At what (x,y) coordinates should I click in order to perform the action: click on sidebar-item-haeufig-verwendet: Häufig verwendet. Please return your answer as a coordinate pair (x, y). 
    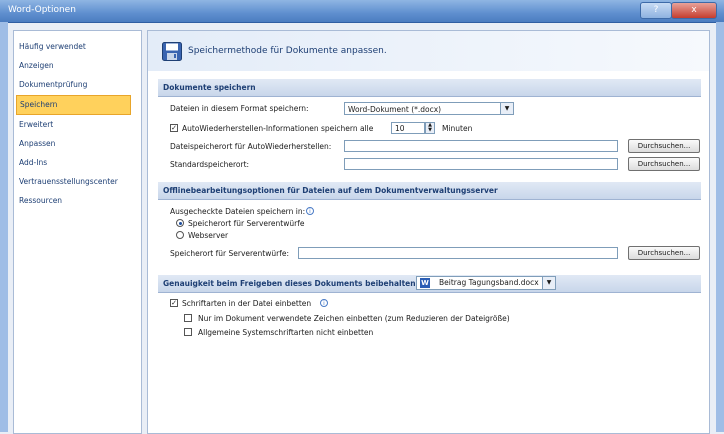
    Looking at the image, I should click on (77, 47).